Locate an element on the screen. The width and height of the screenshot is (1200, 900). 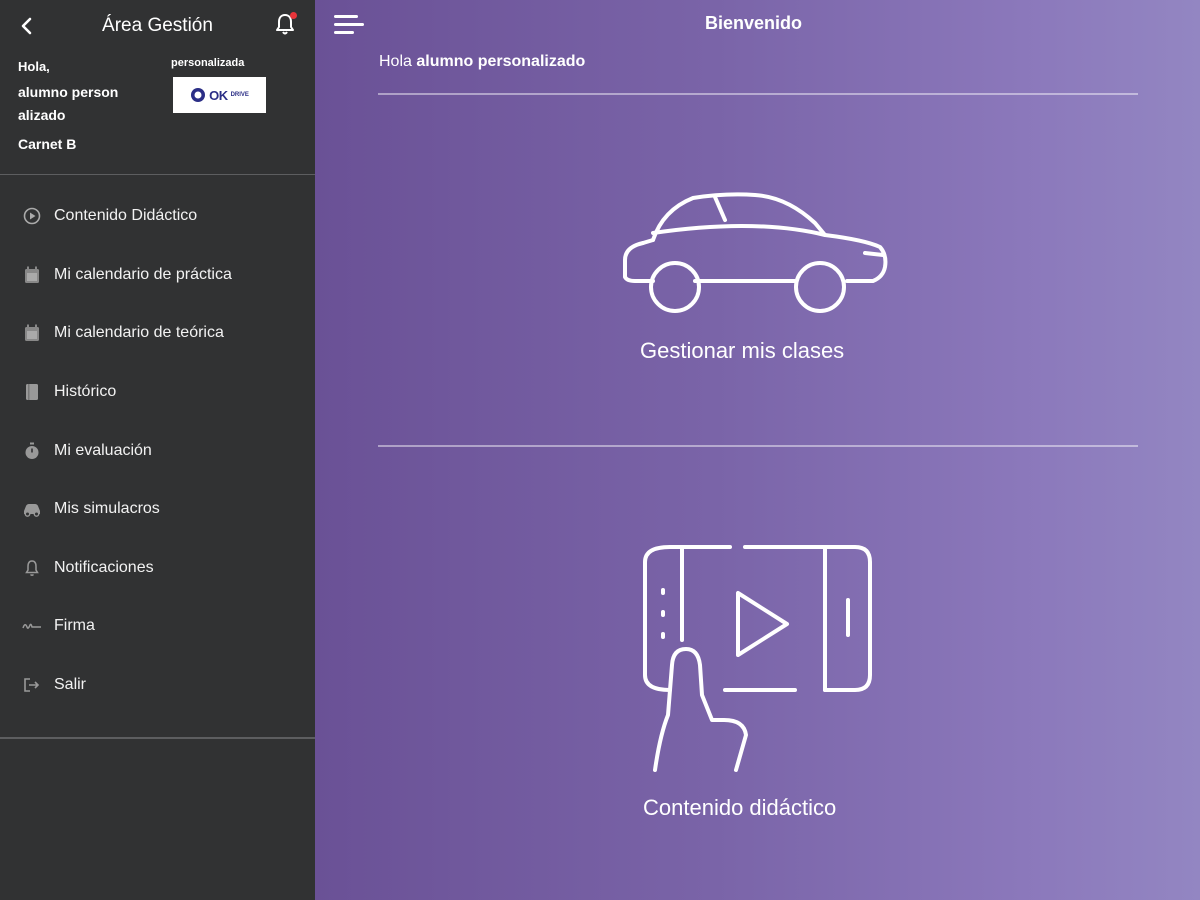
menu-item-simulacros: Mis simulacros is located at coordinates (157, 509).